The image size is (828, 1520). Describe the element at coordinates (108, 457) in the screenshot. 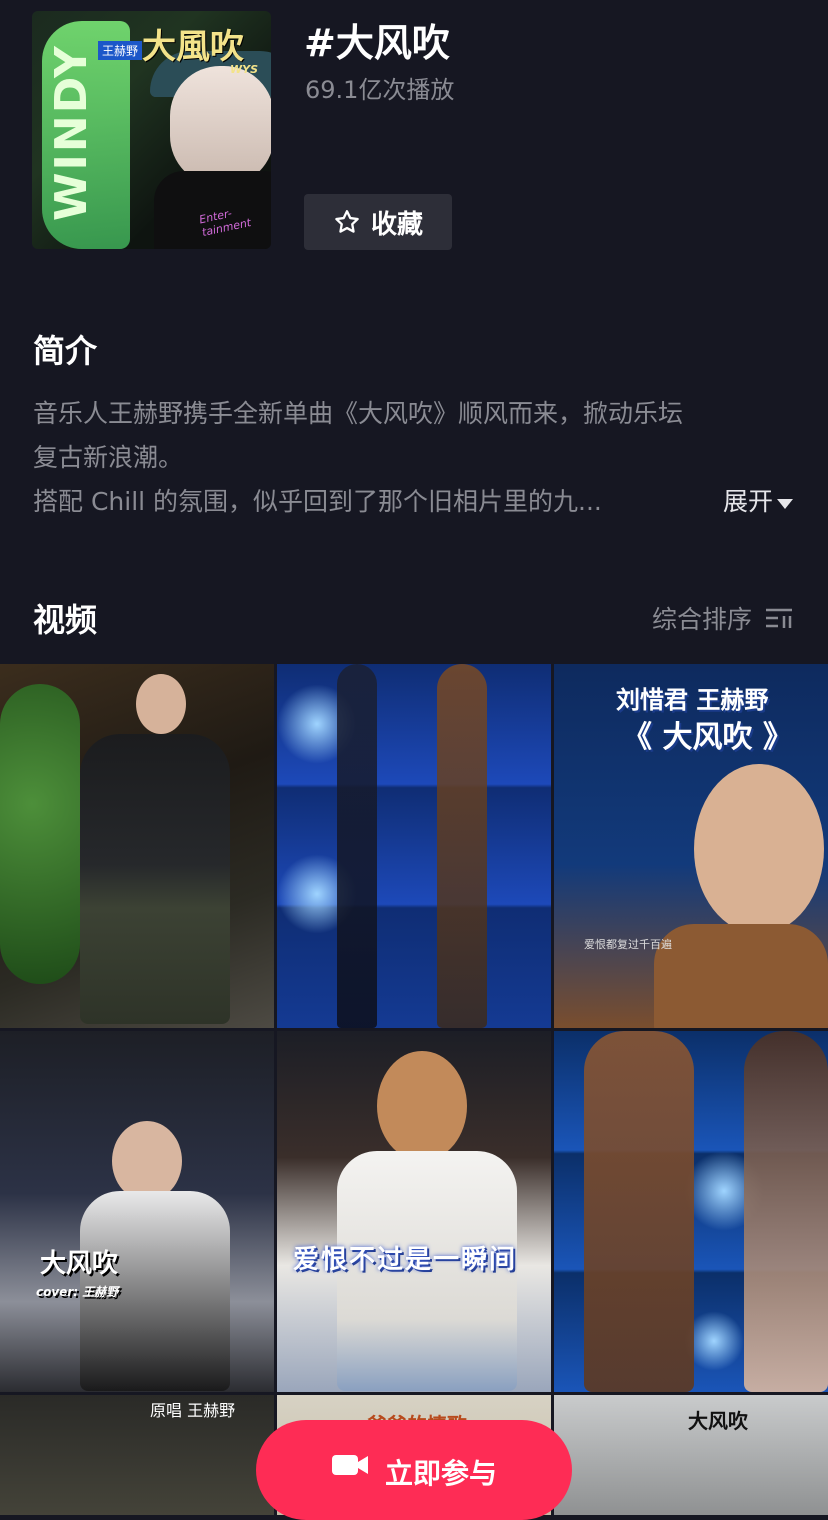

I see `intro-line-2: 复古新浪潮。` at that location.